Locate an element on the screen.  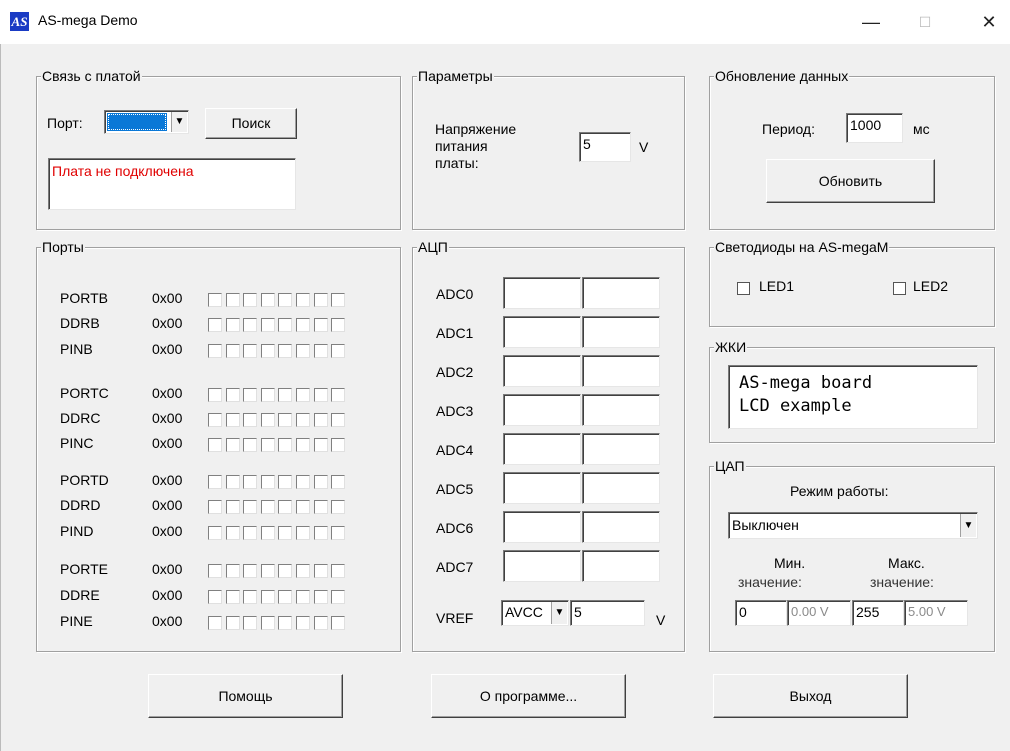
dac-max-input: 255 is located at coordinates (878, 613).